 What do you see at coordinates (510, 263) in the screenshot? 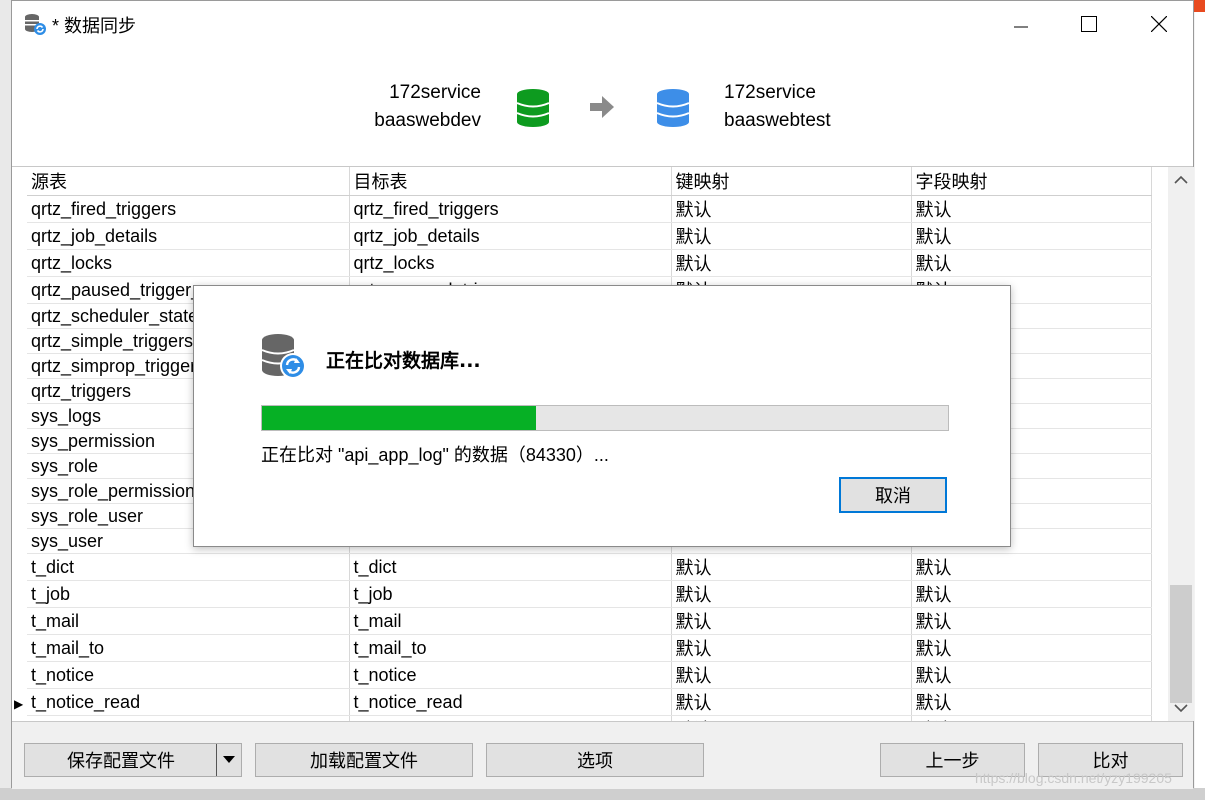
I see `target-table-cell: qrtz_locks` at bounding box center [510, 263].